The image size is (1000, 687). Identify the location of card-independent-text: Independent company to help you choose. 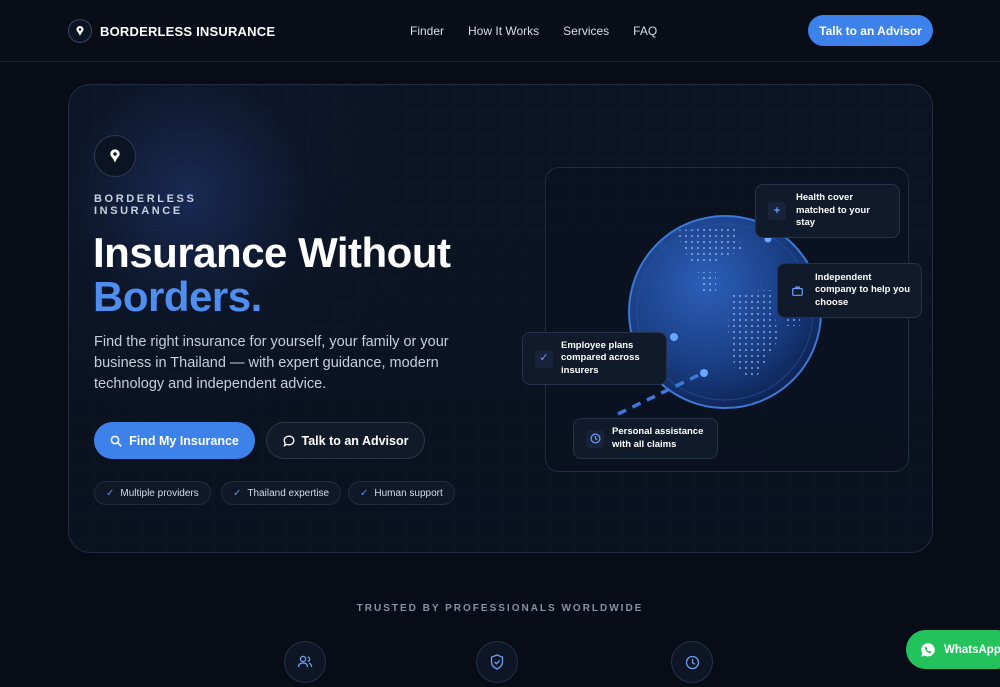
(863, 289).